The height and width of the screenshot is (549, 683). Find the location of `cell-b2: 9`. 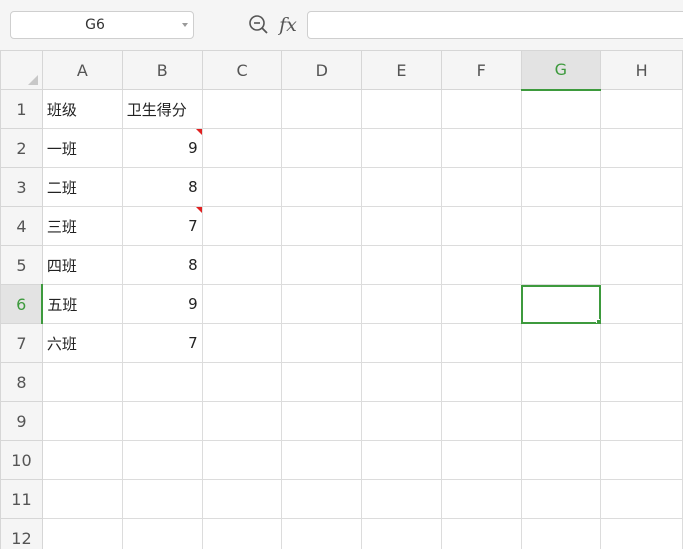

cell-b2: 9 is located at coordinates (162, 148).